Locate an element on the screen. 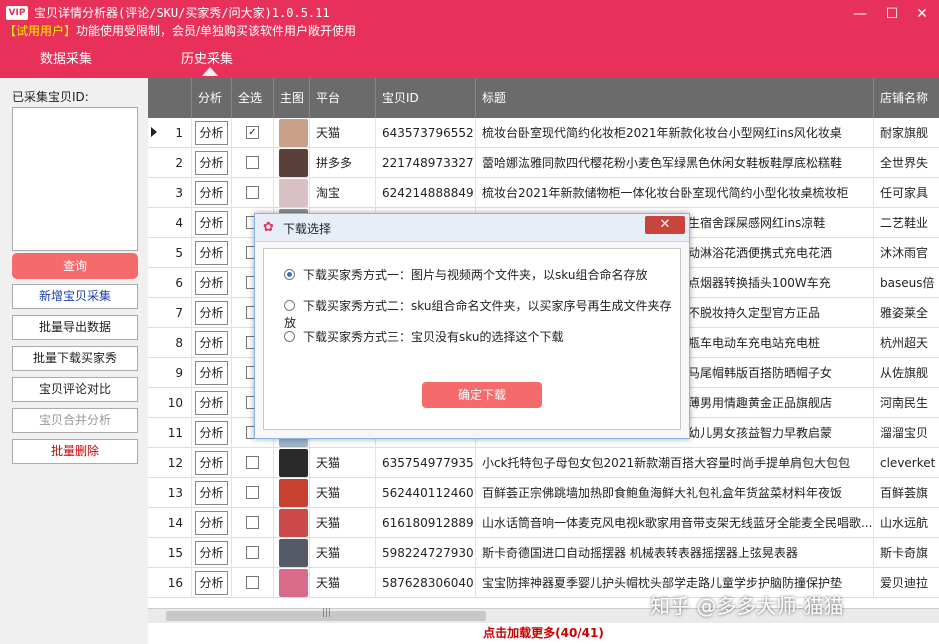  load-more-link: 点击加载更多(40/41) is located at coordinates (543, 633).